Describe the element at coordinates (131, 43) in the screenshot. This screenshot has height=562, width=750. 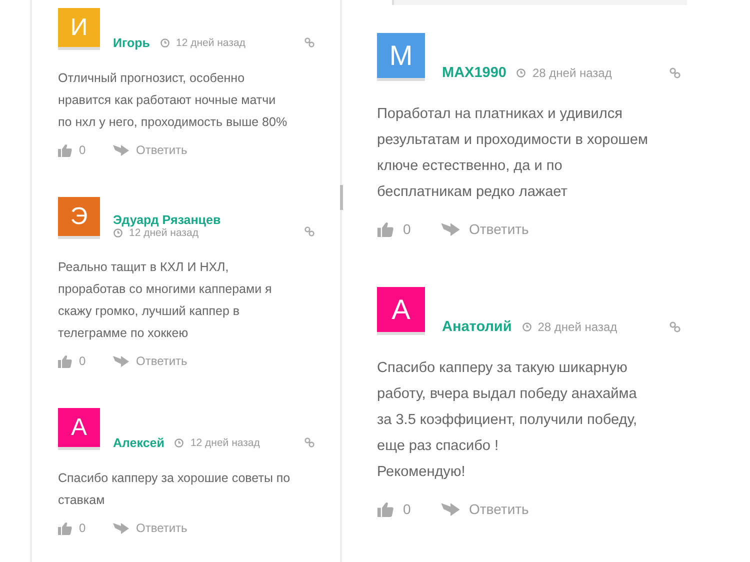
I see `author-name: Игорь` at that location.